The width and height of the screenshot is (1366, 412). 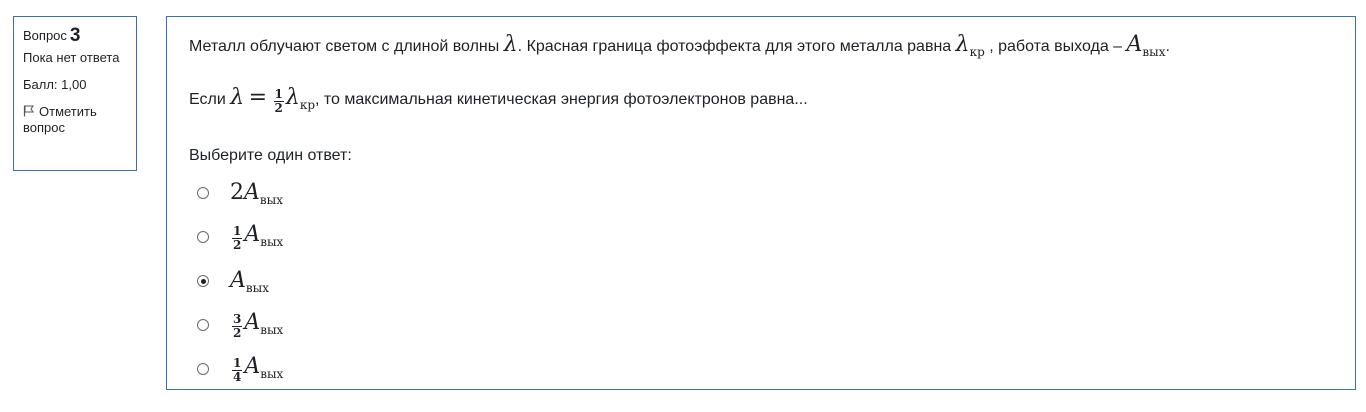 I want to click on fraction-one-half: 12, so click(x=278, y=101).